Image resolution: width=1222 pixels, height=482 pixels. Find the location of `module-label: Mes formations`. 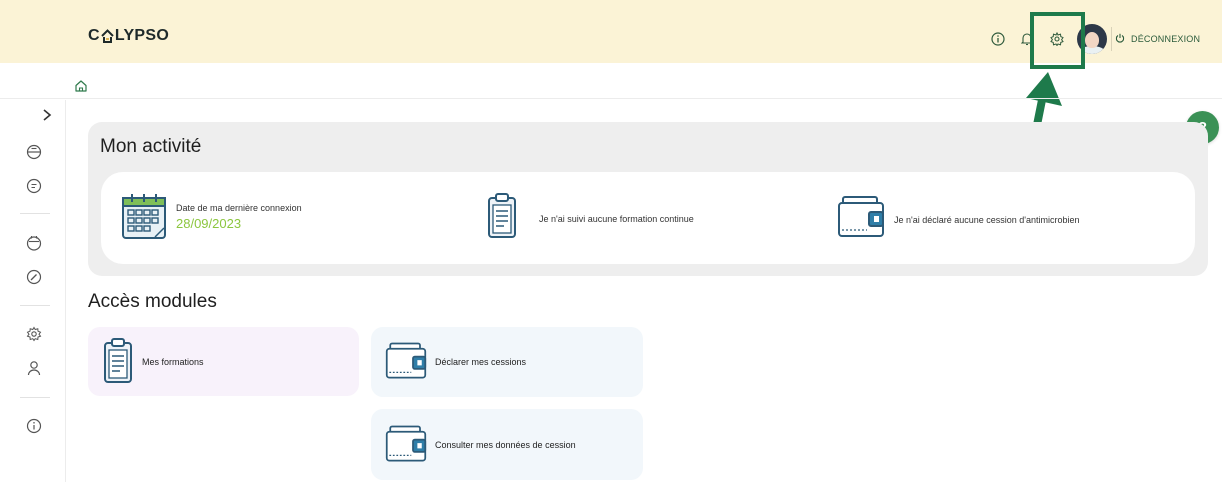

module-label: Mes formations is located at coordinates (173, 361).